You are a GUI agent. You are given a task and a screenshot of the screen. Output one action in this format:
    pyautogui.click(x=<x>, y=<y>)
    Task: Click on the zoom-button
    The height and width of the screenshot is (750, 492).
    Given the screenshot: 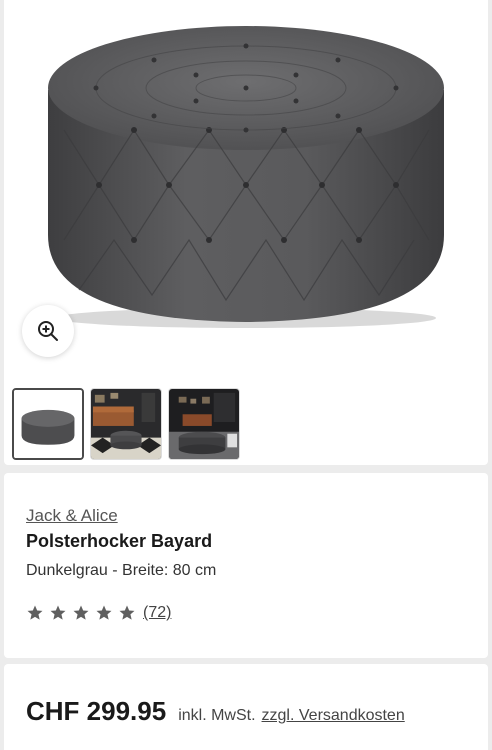 What is the action you would take?
    pyautogui.click(x=48, y=331)
    